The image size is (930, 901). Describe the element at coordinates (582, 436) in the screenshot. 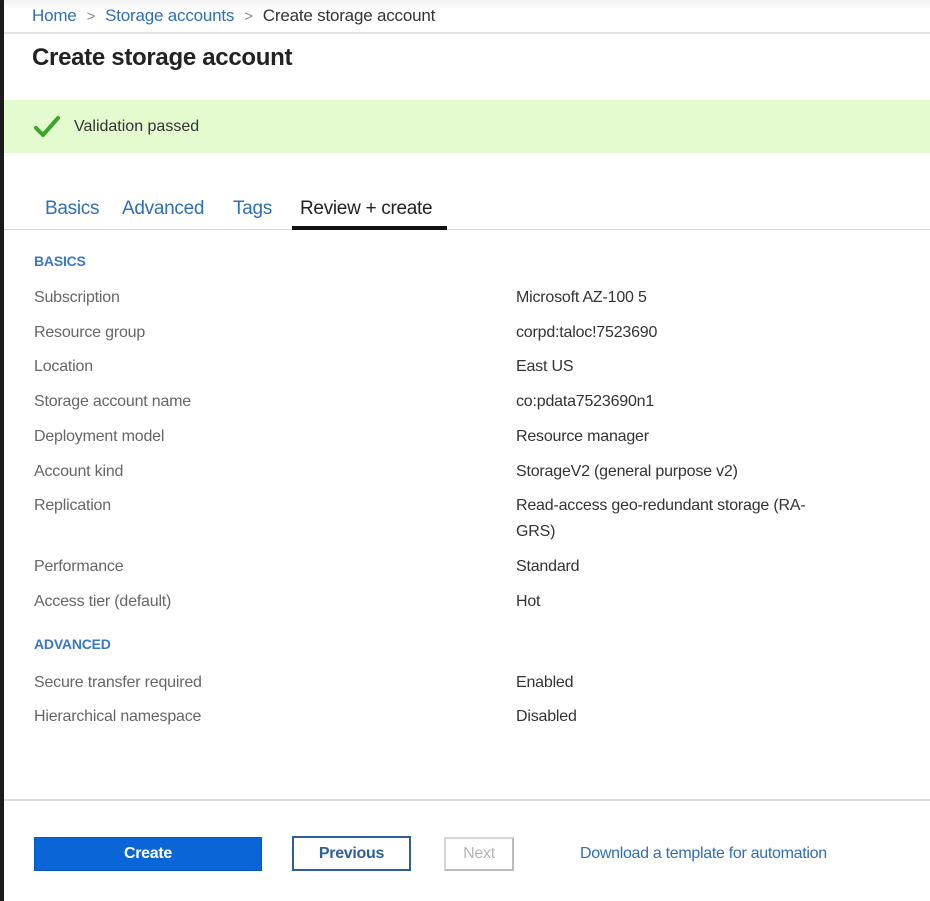

I see `row-value: Resource manager` at that location.